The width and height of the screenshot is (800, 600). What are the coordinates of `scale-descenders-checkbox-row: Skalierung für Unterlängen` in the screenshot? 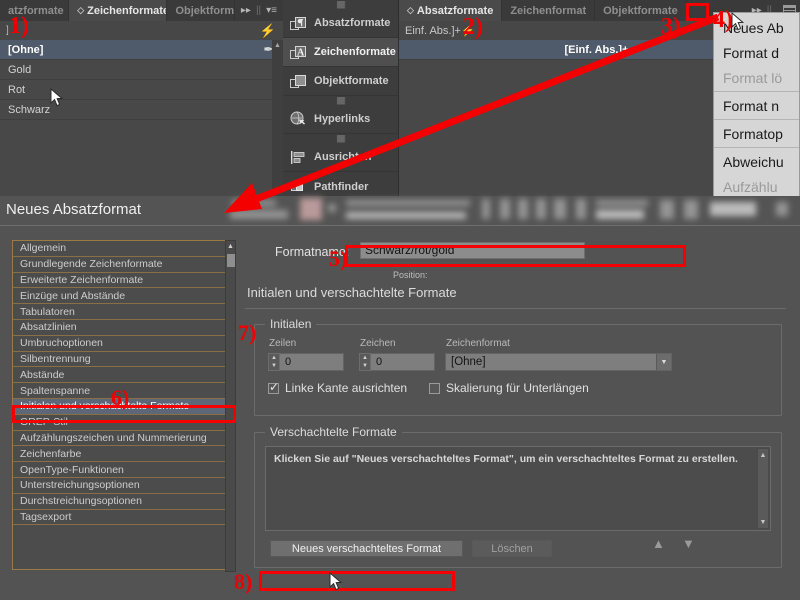 It's located at (509, 388).